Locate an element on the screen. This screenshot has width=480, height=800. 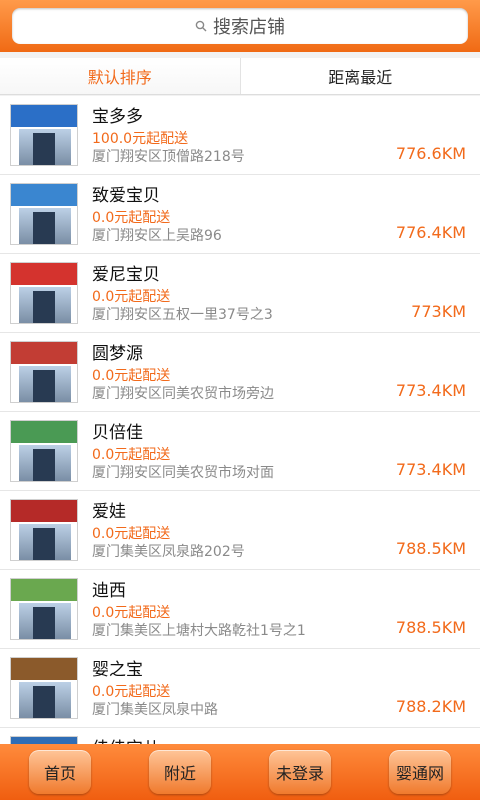
search-input: 搜索店铺 is located at coordinates (240, 26).